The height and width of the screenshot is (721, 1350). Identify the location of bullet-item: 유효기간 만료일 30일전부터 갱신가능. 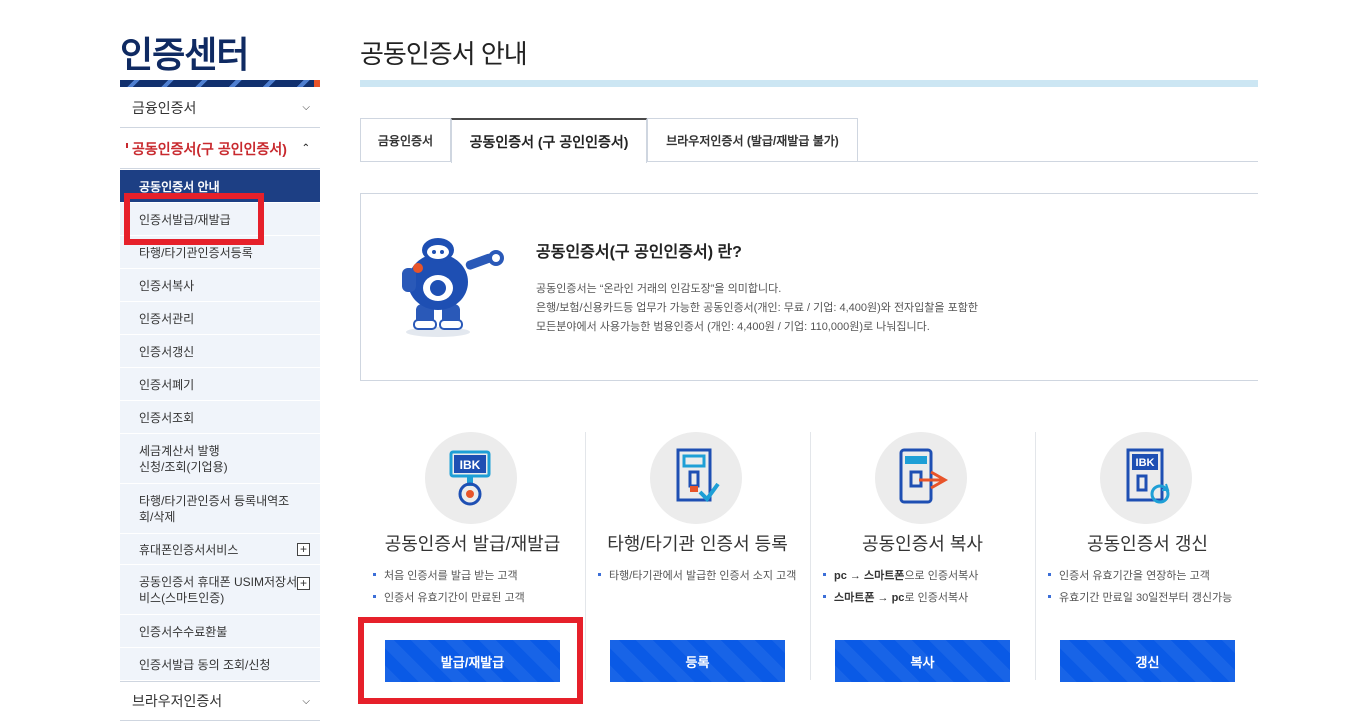
(1148, 598).